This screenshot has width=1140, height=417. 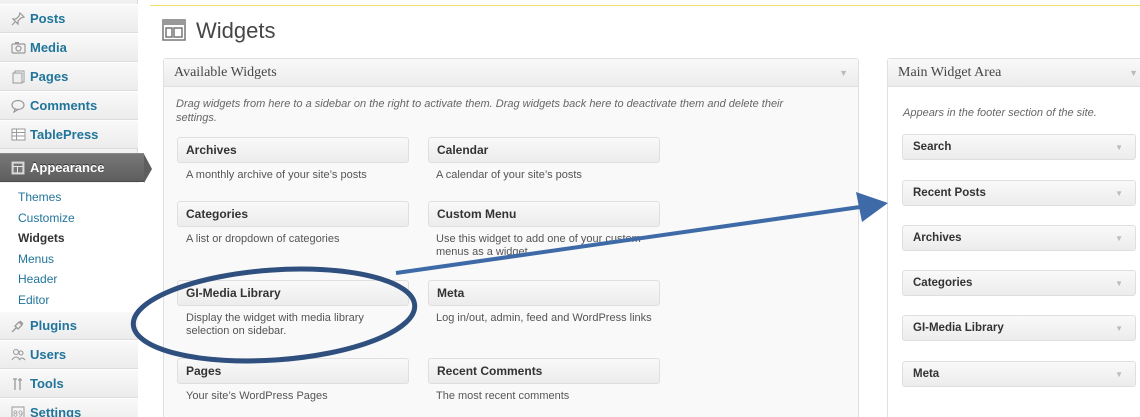 I want to click on main-widget-area-title: Main Widget Area, so click(x=950, y=72).